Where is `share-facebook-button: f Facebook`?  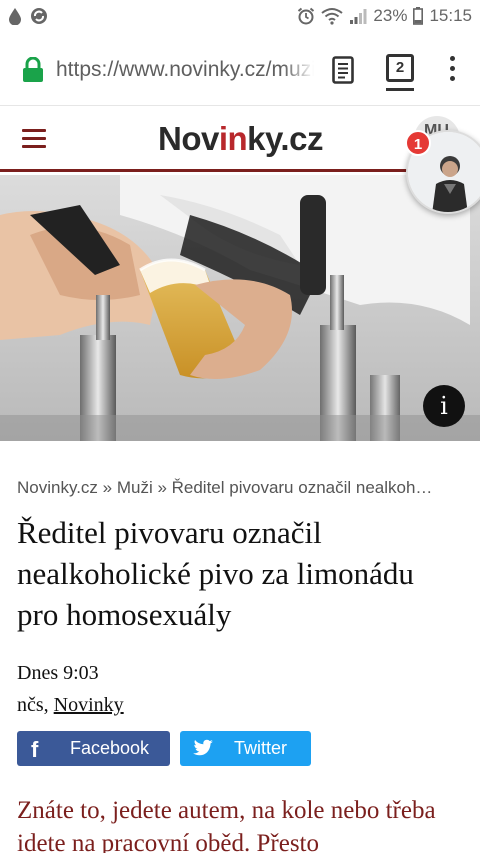
share-facebook-button: f Facebook is located at coordinates (93, 748).